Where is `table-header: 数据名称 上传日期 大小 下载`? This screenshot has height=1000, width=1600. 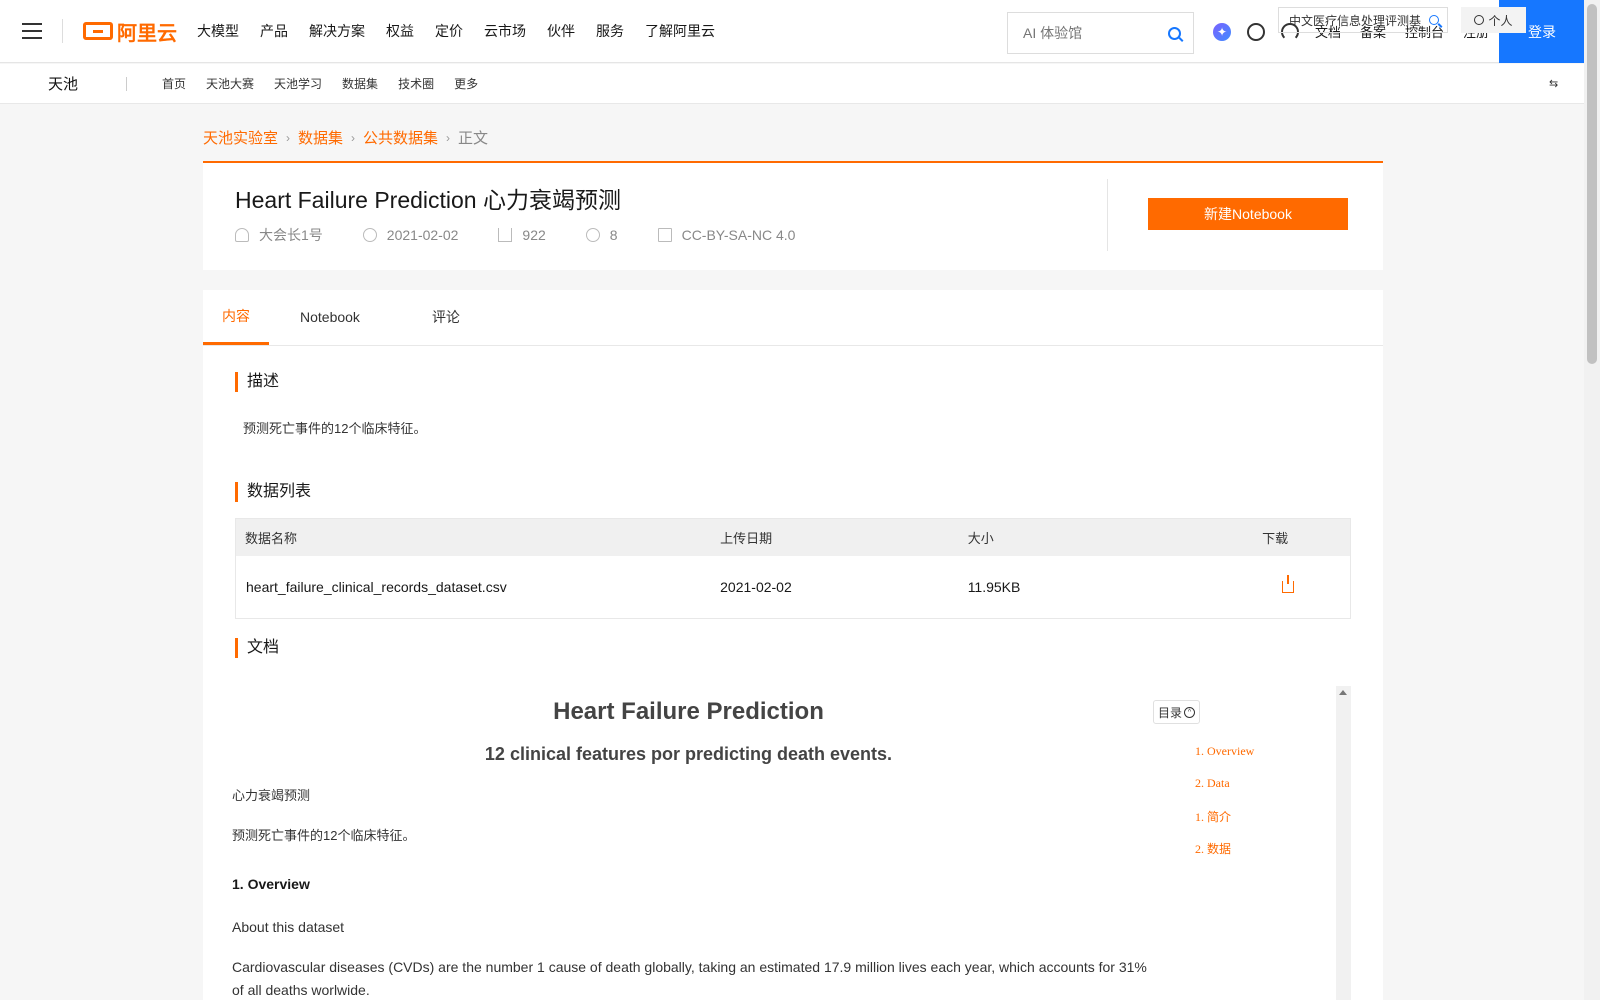 table-header: 数据名称 上传日期 大小 下载 is located at coordinates (793, 537).